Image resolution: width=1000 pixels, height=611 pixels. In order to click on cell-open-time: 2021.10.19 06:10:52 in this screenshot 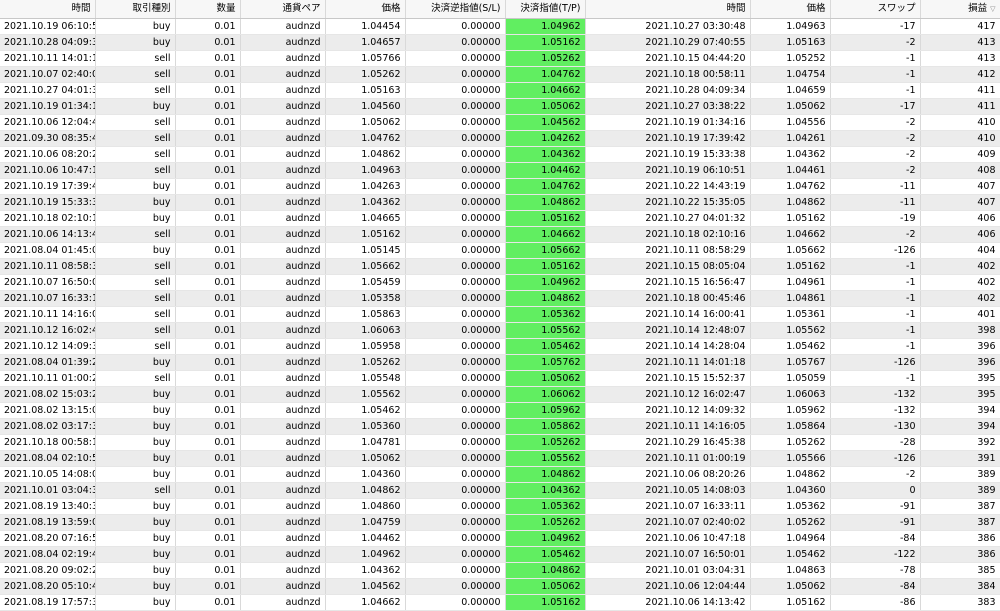, I will do `click(48, 26)`.